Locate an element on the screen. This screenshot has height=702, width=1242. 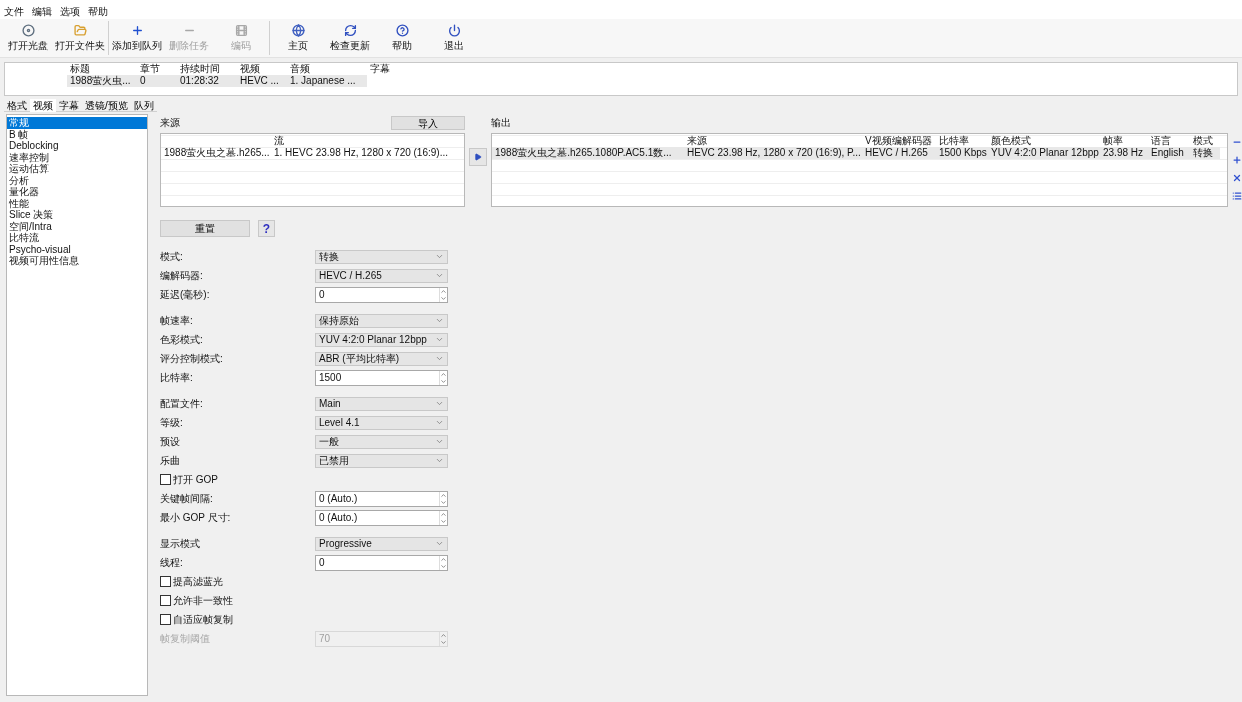
category-item: Slice 决策 is located at coordinates (77, 215).